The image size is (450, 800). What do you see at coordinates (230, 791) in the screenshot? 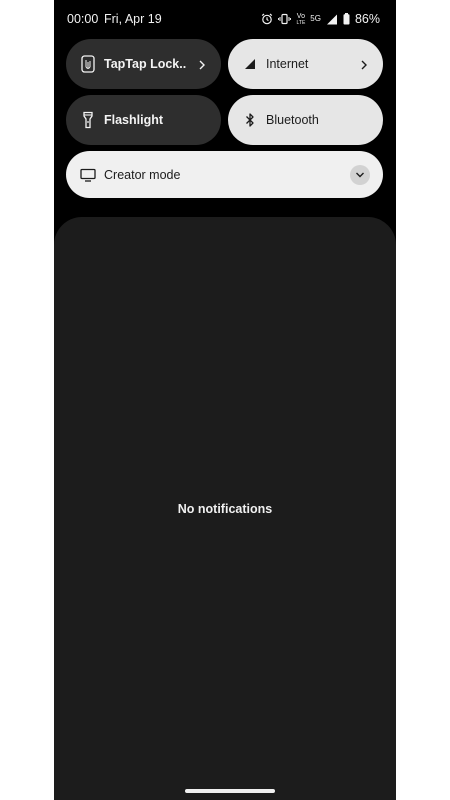
I see `gesture-nav-handle` at bounding box center [230, 791].